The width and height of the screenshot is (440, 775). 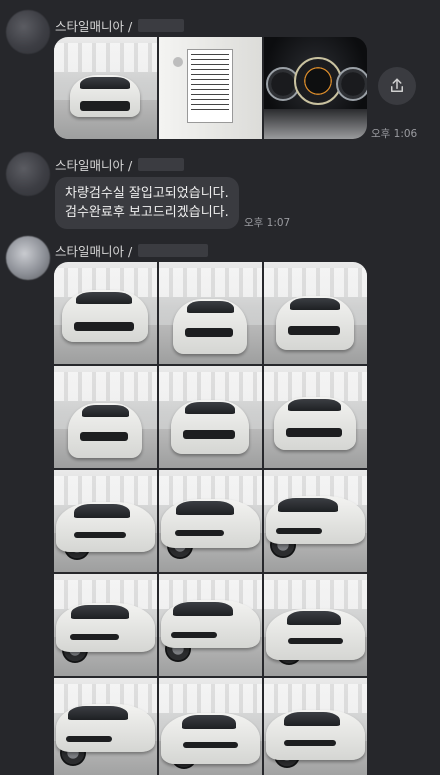 What do you see at coordinates (105, 726) in the screenshot?
I see `photo-side-front` at bounding box center [105, 726].